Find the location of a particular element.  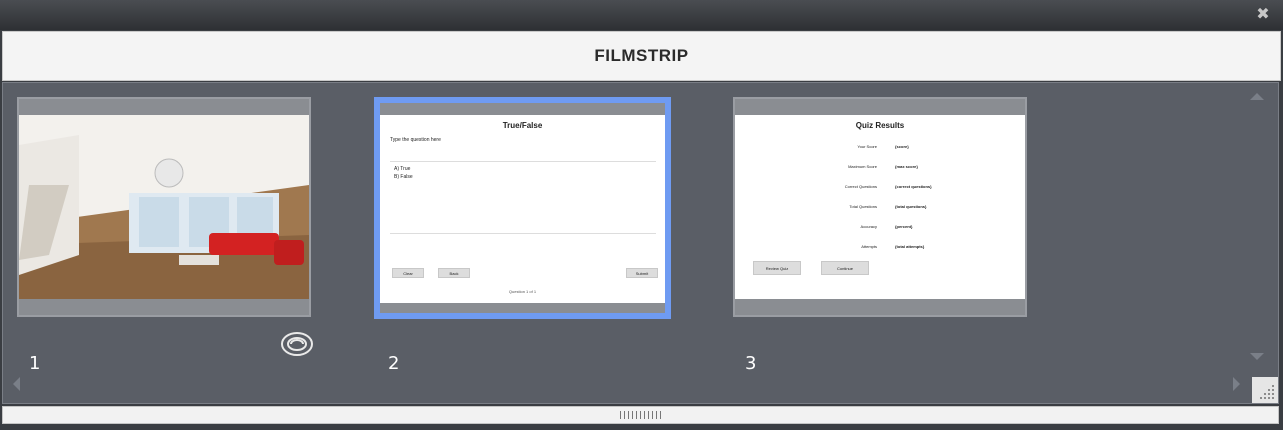

slide-number: 1 is located at coordinates (35, 363).